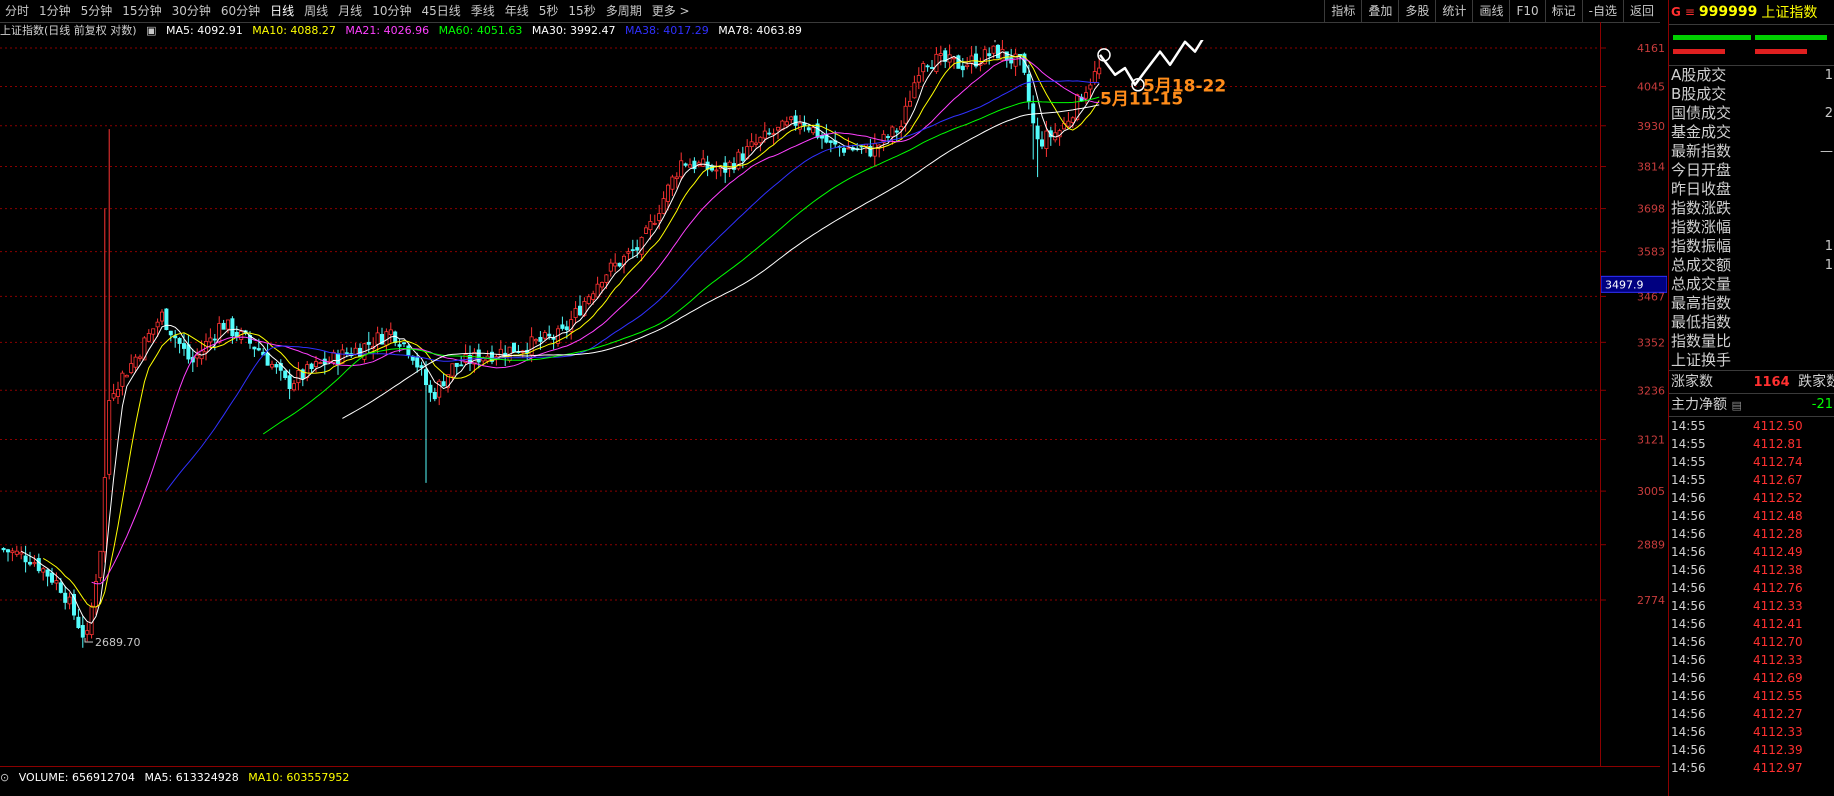 The width and height of the screenshot is (1834, 796). Describe the element at coordinates (1771, 382) in the screenshot. I see `advance-value: 1164` at that location.